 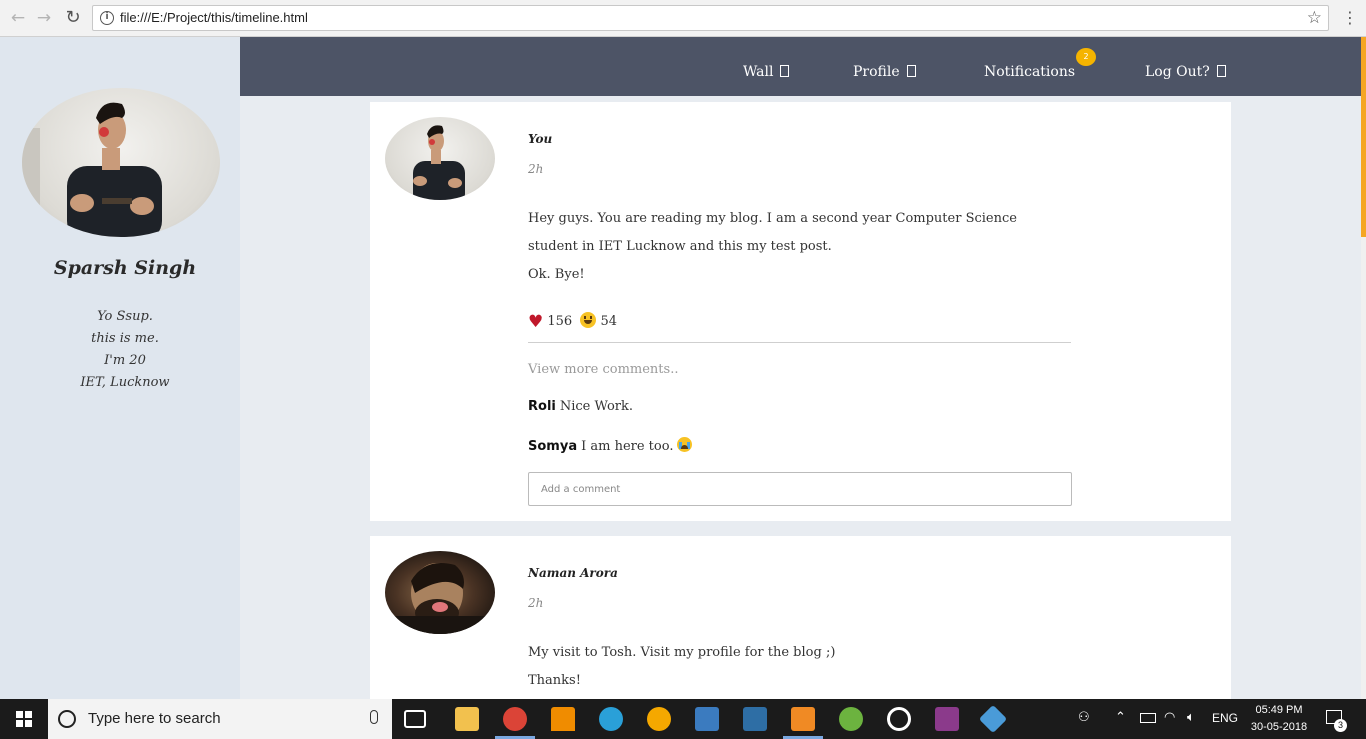 I want to click on tears-of-joy-icon, so click(x=685, y=444).